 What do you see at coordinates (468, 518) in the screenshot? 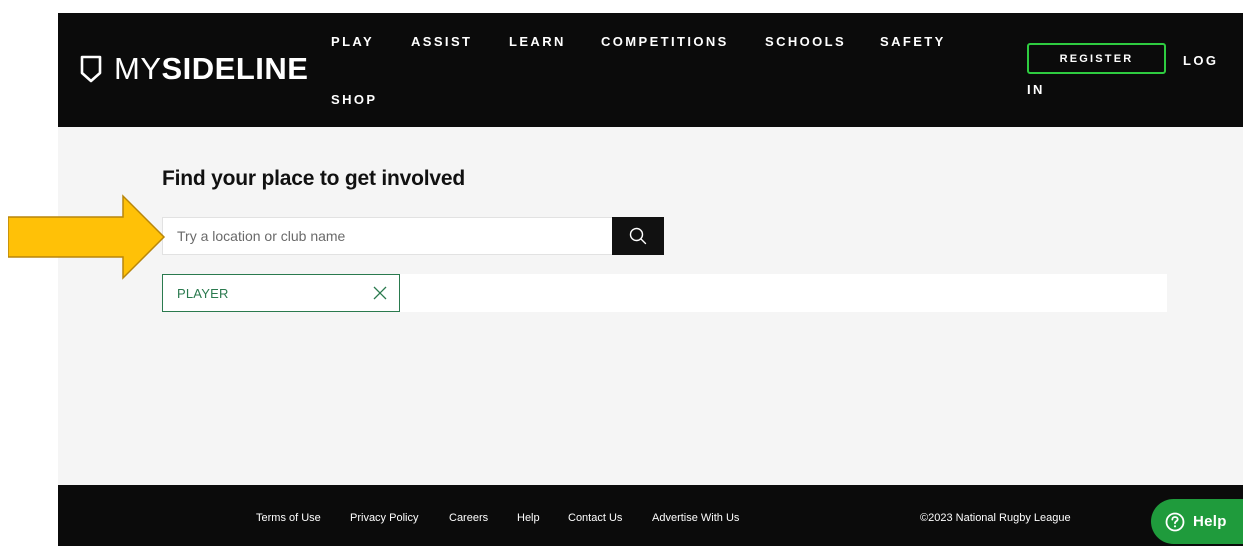
I see `footer-link-careers: Careers` at bounding box center [468, 518].